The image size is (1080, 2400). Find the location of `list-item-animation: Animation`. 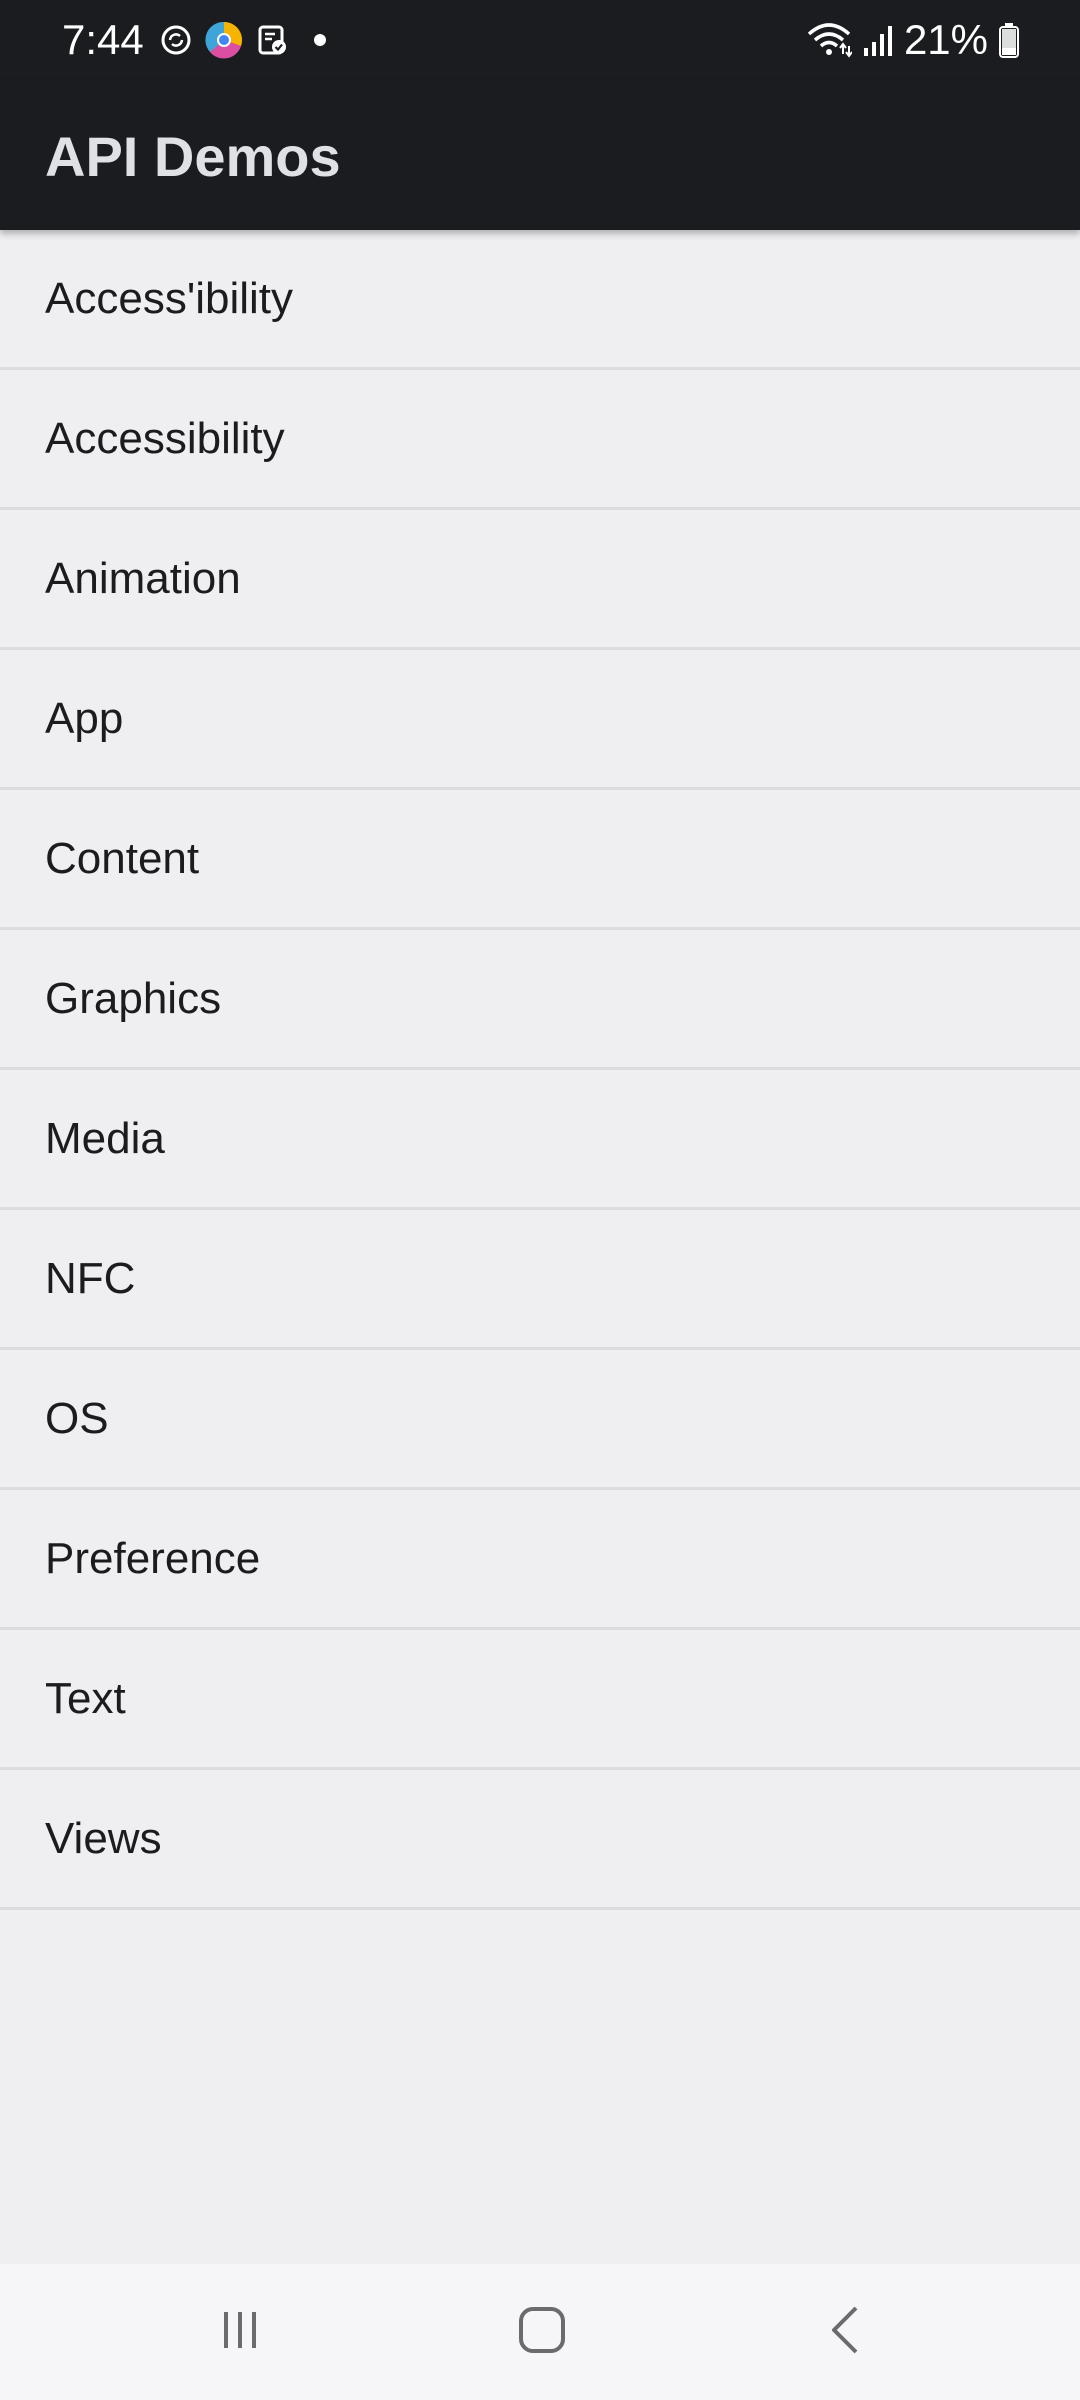

list-item-animation: Animation is located at coordinates (540, 580).